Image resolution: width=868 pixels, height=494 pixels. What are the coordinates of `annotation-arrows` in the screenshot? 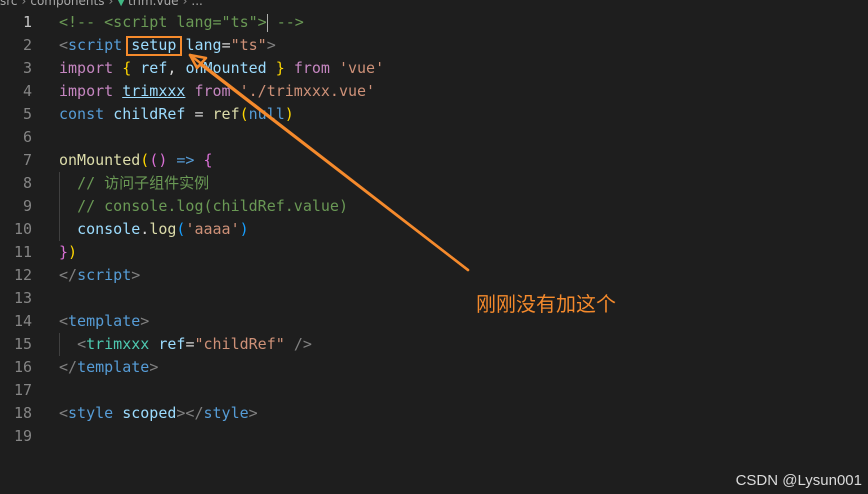 It's located at (329, 162).